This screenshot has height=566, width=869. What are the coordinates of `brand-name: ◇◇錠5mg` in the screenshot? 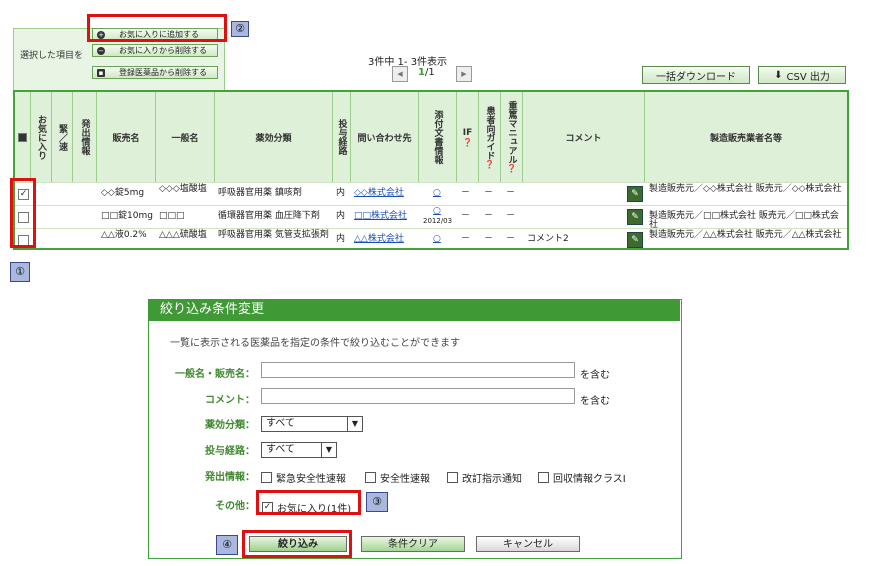 It's located at (123, 193).